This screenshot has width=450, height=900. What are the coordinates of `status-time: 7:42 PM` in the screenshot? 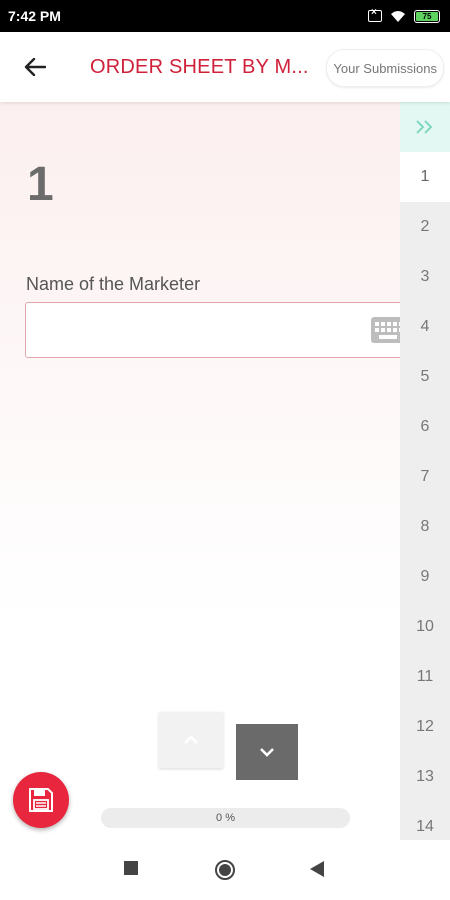 It's located at (34, 16).